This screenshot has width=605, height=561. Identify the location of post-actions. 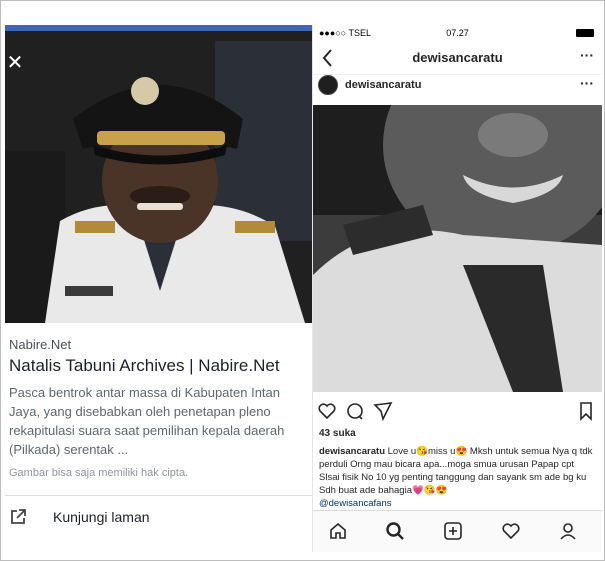
(457, 412).